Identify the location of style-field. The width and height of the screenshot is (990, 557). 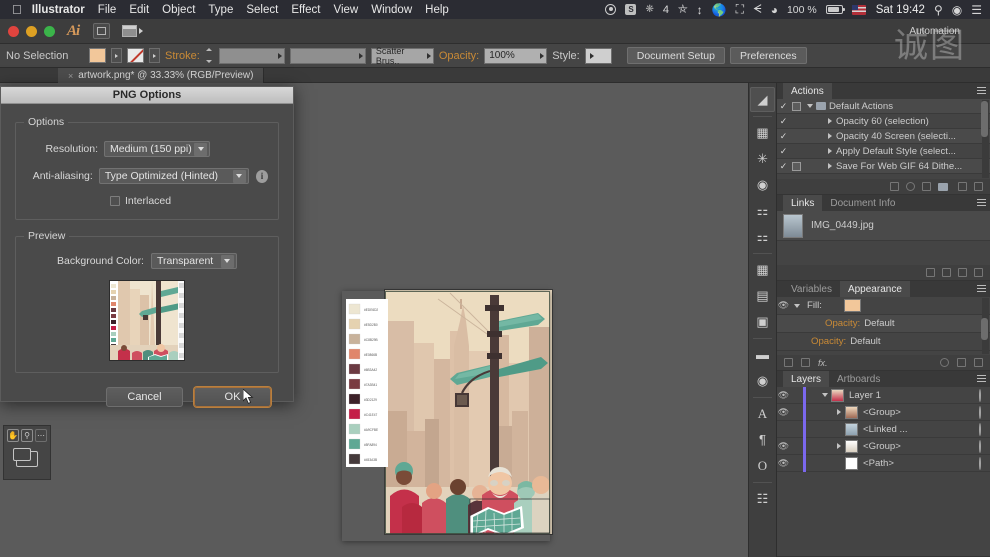
(598, 55).